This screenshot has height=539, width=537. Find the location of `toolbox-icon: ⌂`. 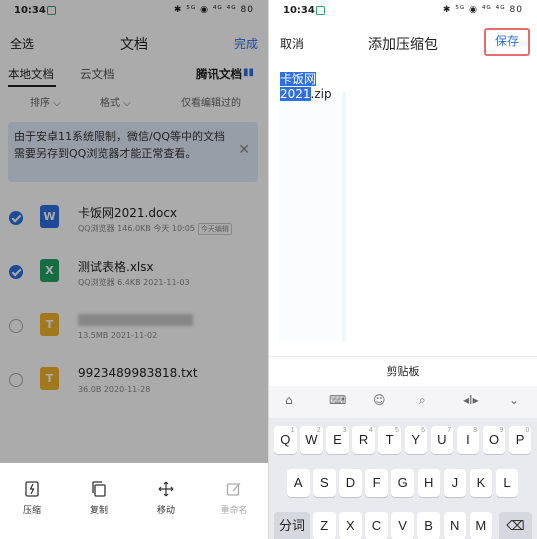

toolbox-icon: ⌂ is located at coordinates (289, 400).